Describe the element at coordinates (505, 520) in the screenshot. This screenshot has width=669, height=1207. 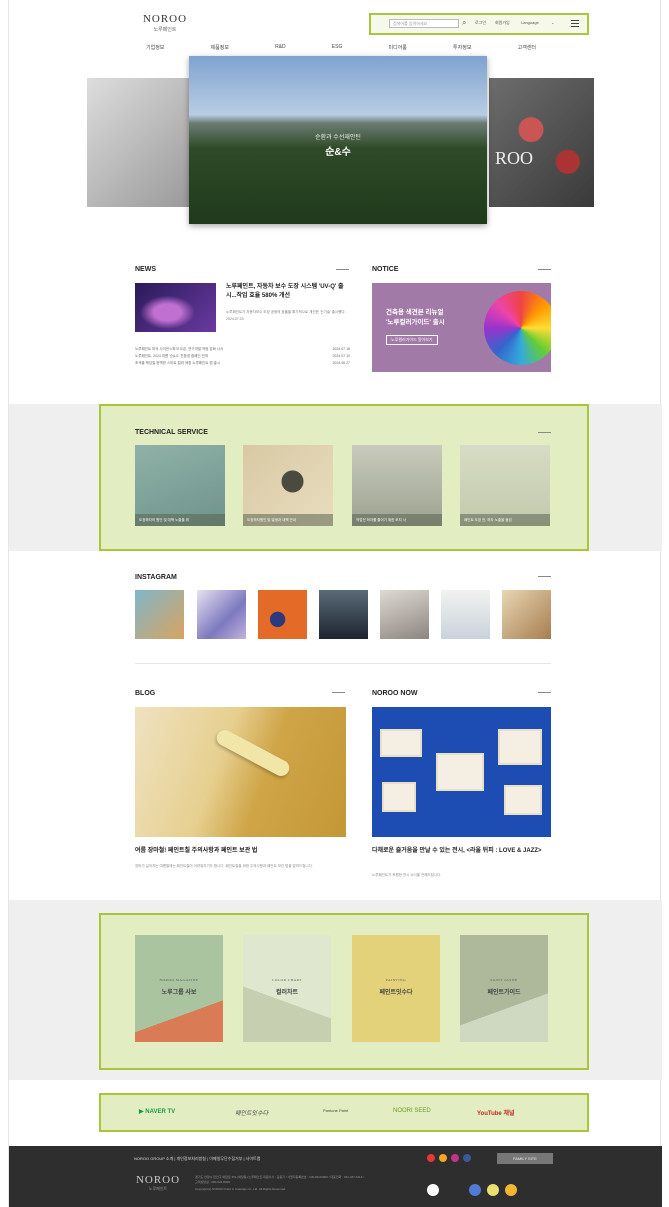
I see `technical-card-caption: 페인트 도장 전, 하자 노출을 점검` at that location.